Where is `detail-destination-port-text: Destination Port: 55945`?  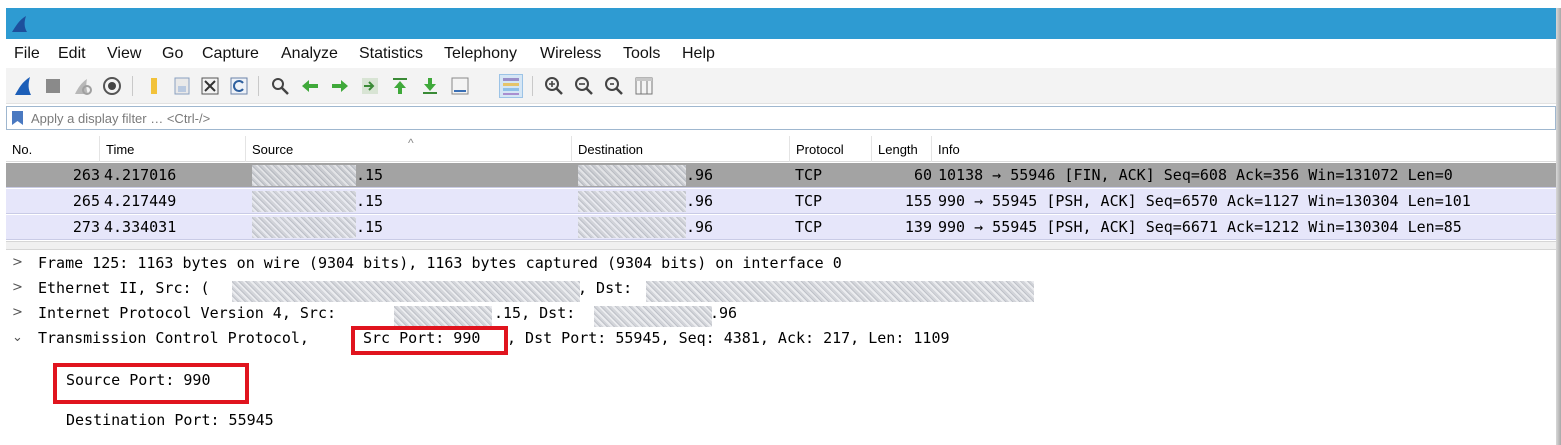
detail-destination-port-text: Destination Port: 55945 is located at coordinates (170, 420).